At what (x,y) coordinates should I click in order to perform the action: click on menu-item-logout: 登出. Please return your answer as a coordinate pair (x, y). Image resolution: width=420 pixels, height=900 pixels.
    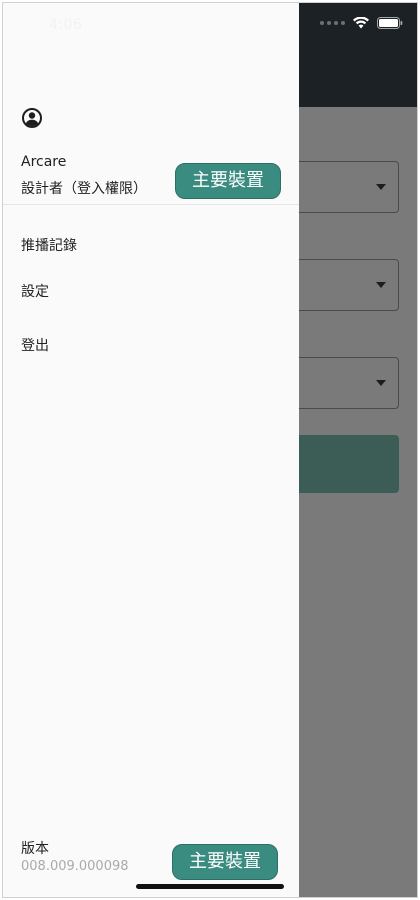
    Looking at the image, I should click on (146, 346).